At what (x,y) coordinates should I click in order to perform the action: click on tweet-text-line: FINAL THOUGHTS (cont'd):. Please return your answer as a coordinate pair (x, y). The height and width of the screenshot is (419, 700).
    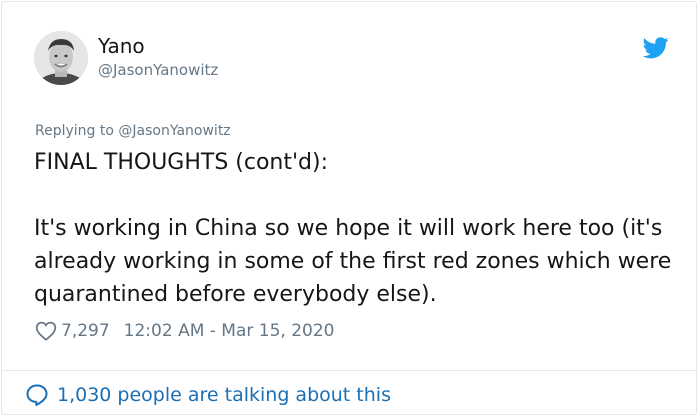
    Looking at the image, I should click on (181, 162).